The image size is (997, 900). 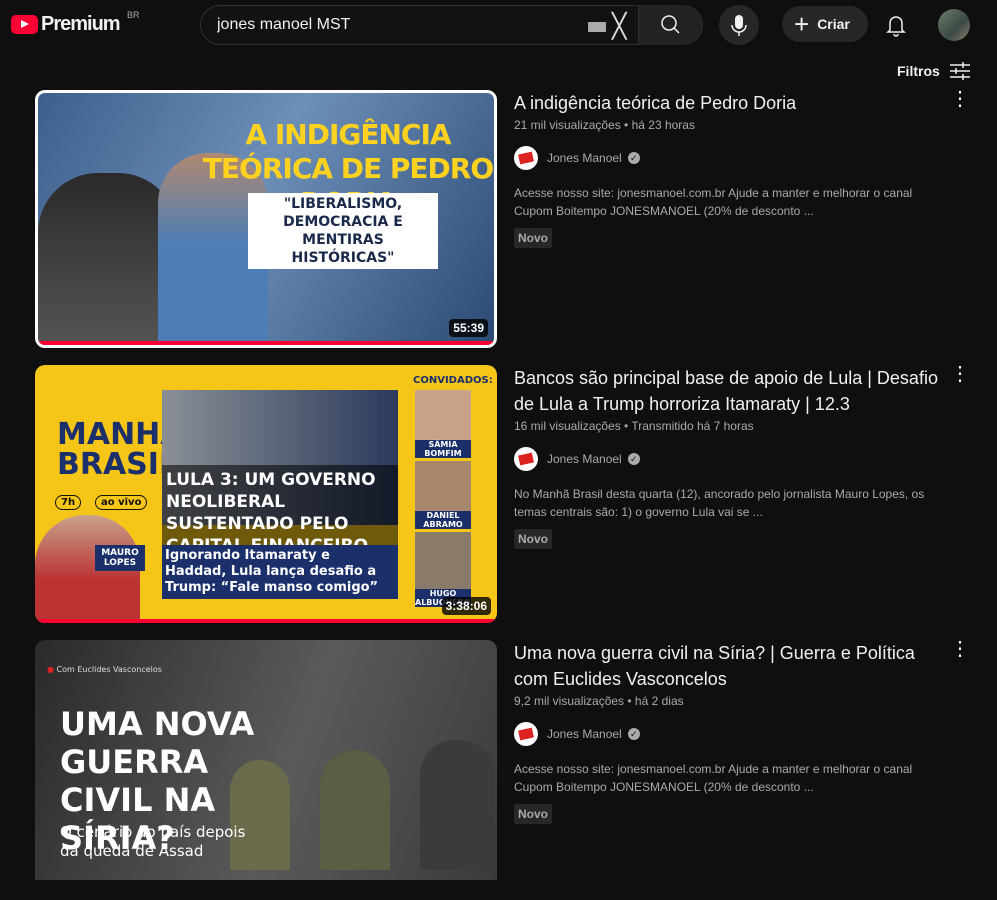 I want to click on thumbnail-live: ao vivo, so click(x=121, y=502).